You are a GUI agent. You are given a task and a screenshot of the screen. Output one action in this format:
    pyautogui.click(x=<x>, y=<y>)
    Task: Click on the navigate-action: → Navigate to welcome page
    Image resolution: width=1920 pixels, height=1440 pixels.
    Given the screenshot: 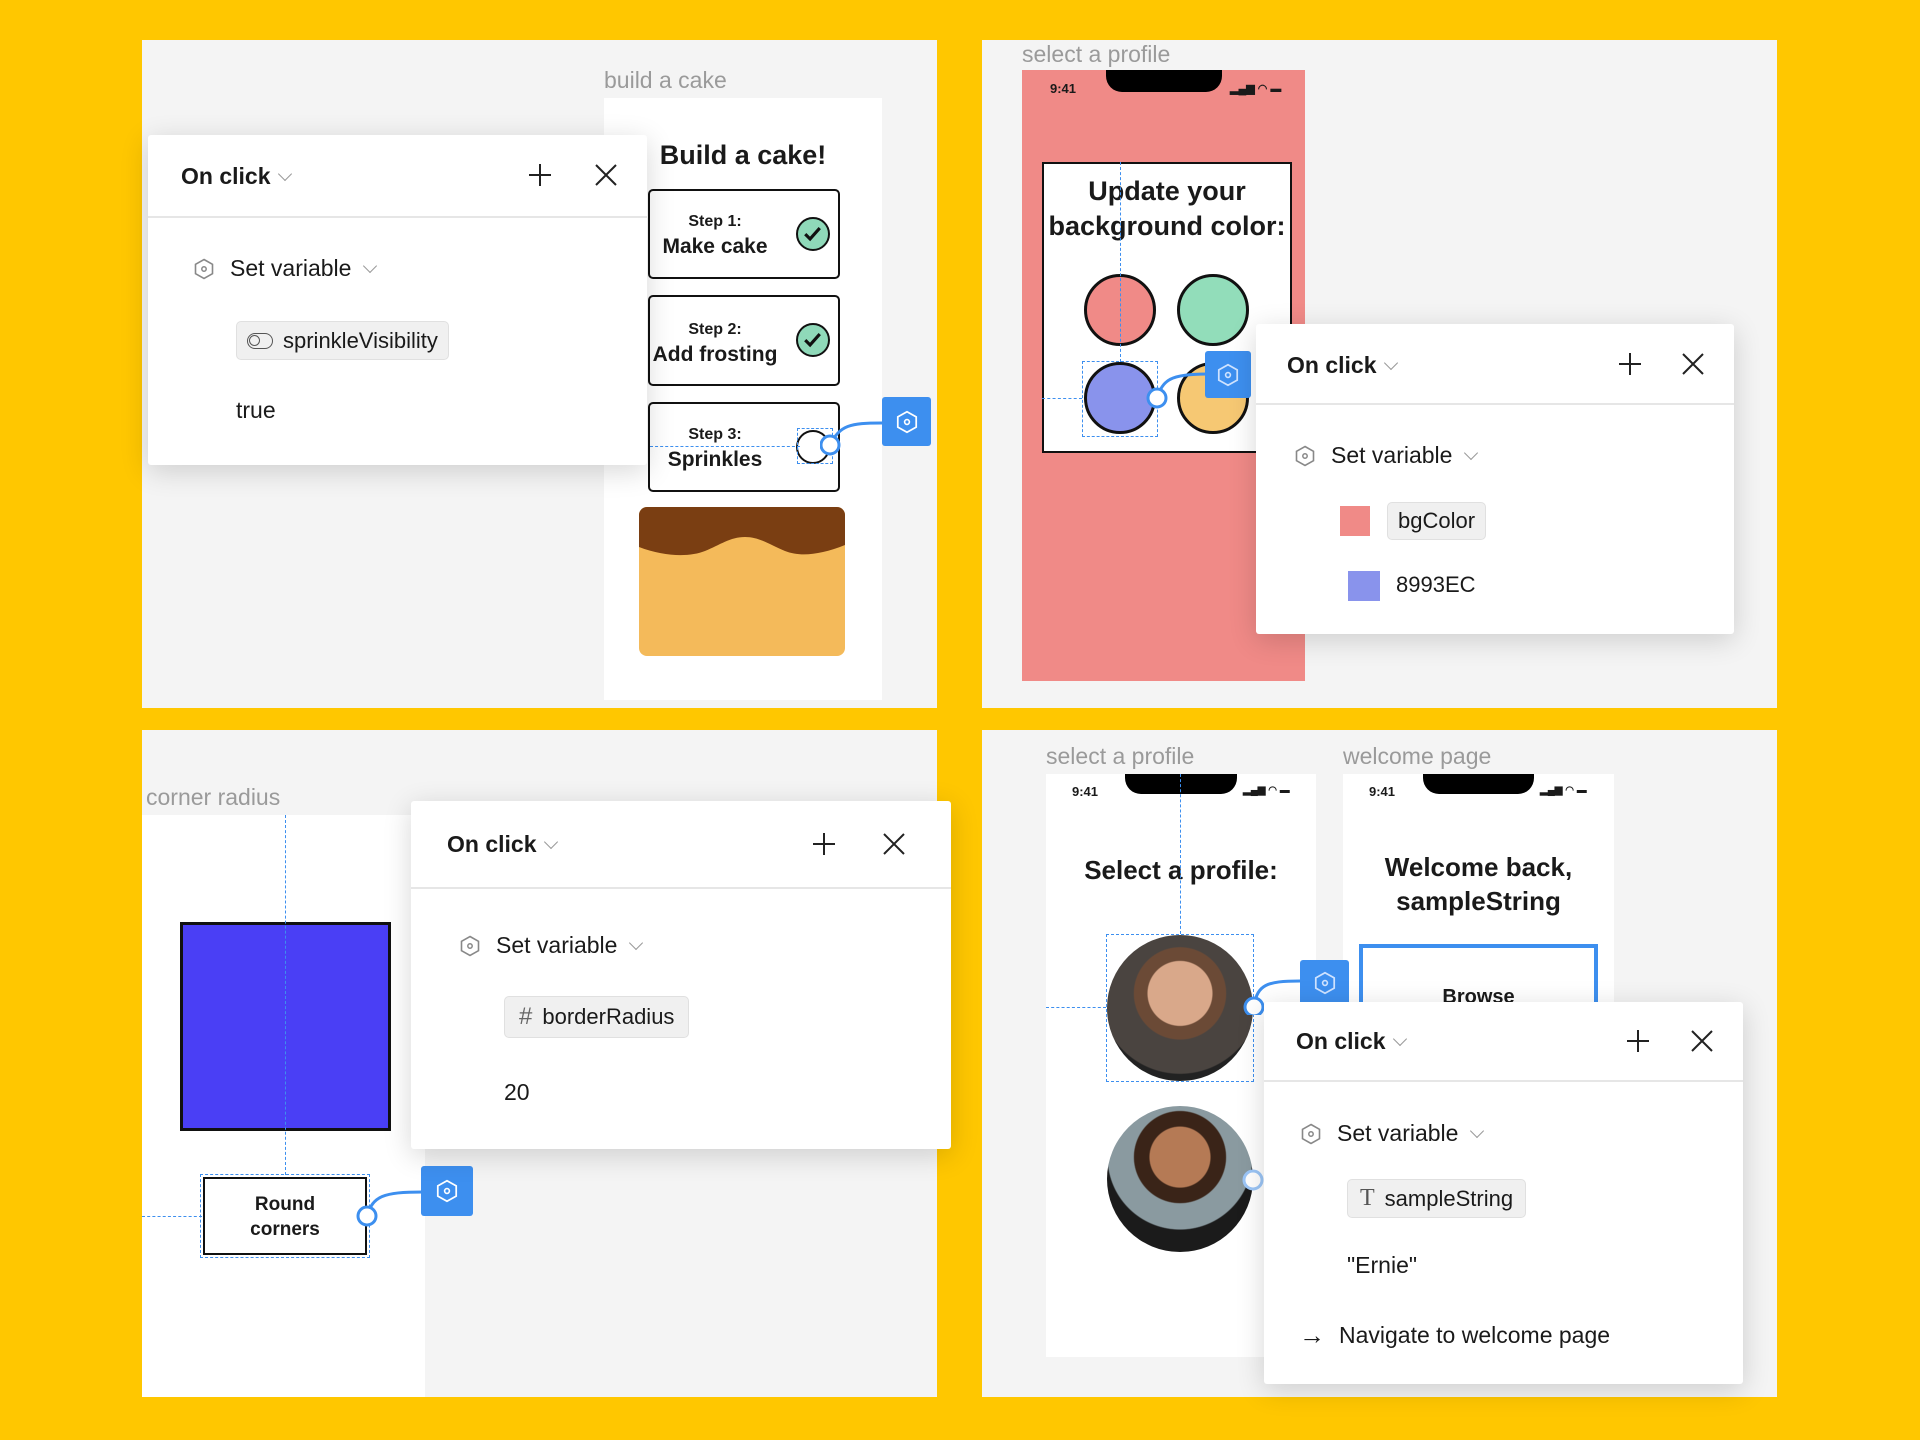 What is the action you would take?
    pyautogui.click(x=1454, y=1335)
    